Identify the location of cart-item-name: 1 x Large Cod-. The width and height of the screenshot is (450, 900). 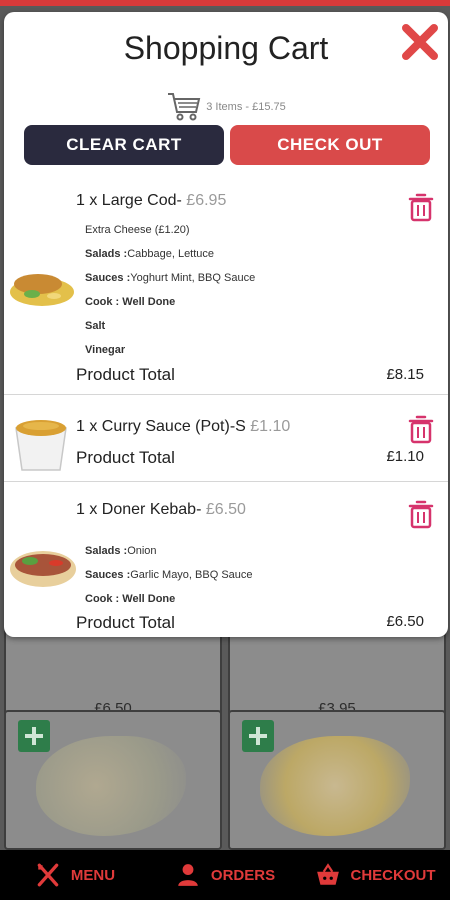
(129, 200).